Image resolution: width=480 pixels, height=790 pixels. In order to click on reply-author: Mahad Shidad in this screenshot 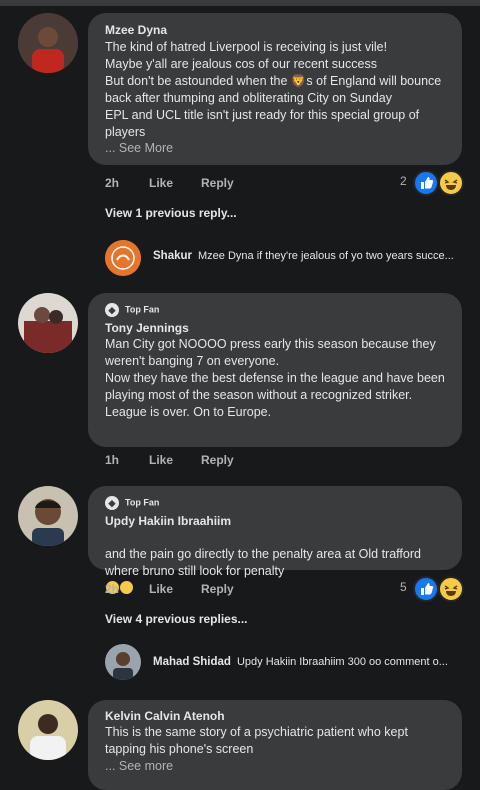, I will do `click(192, 662)`.